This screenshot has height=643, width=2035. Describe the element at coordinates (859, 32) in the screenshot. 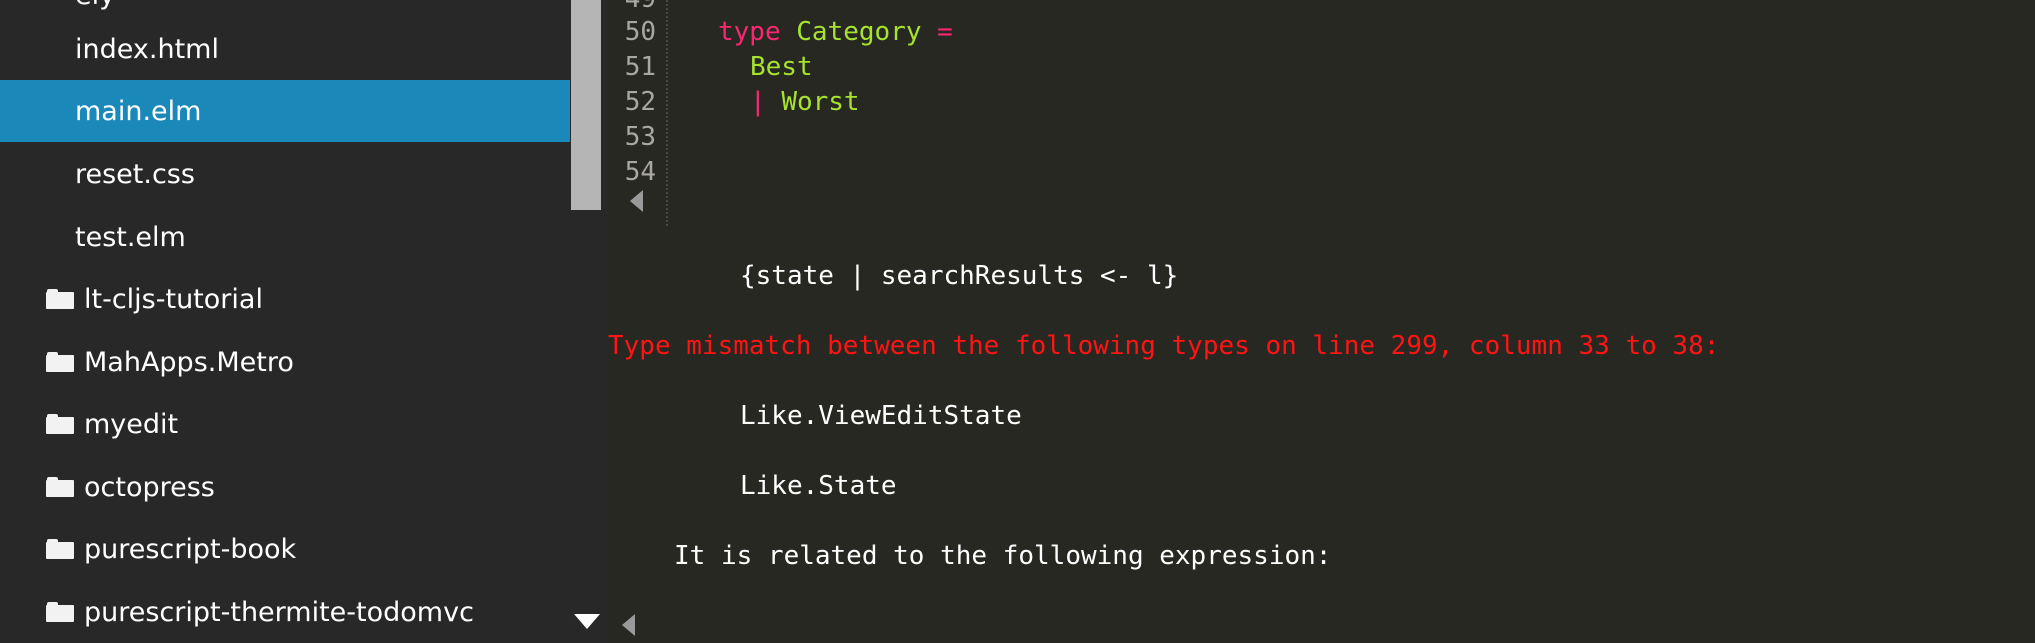

I see `type-name-token: Category` at that location.